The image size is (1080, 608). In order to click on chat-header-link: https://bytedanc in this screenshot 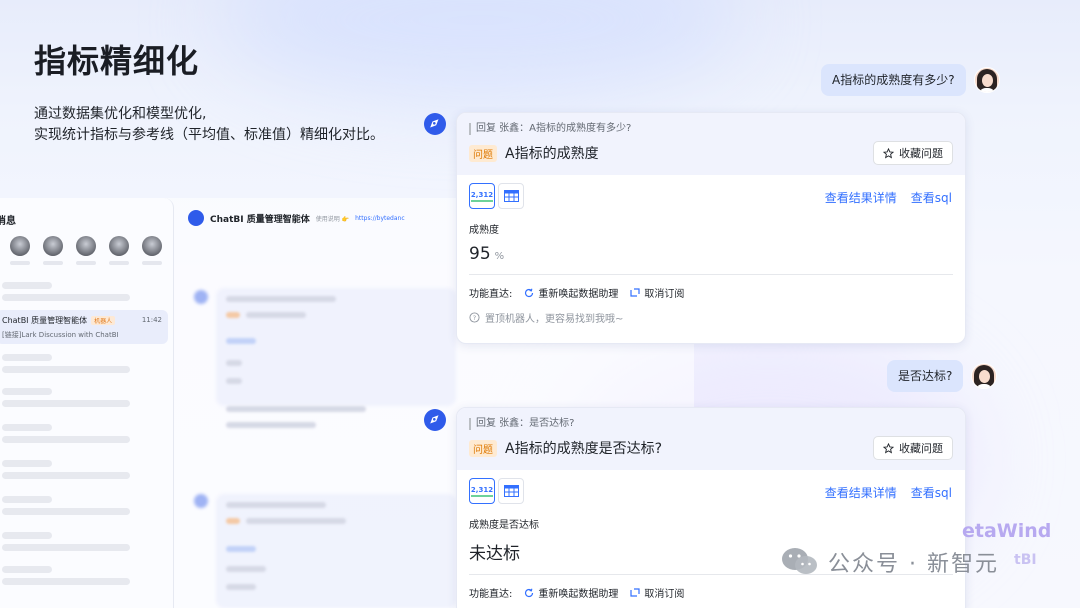, I will do `click(380, 218)`.